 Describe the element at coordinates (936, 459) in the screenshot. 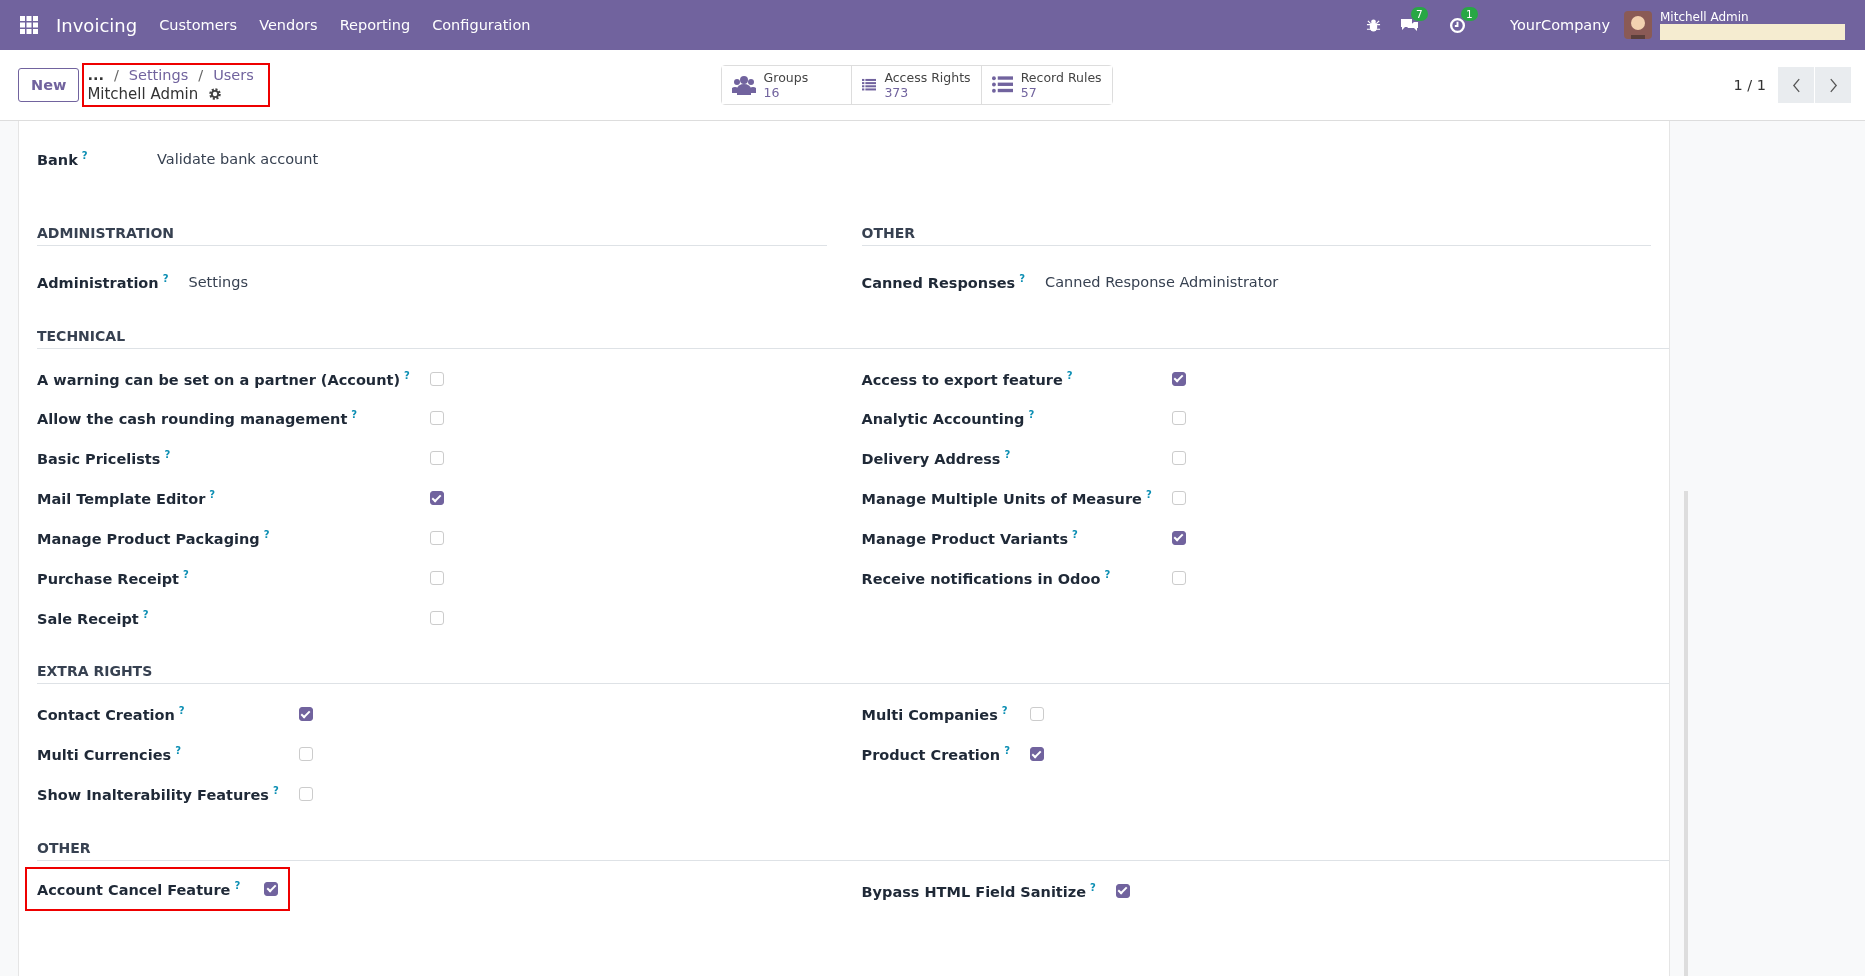

I see `field-label: Delivery Address $^{?}$` at that location.